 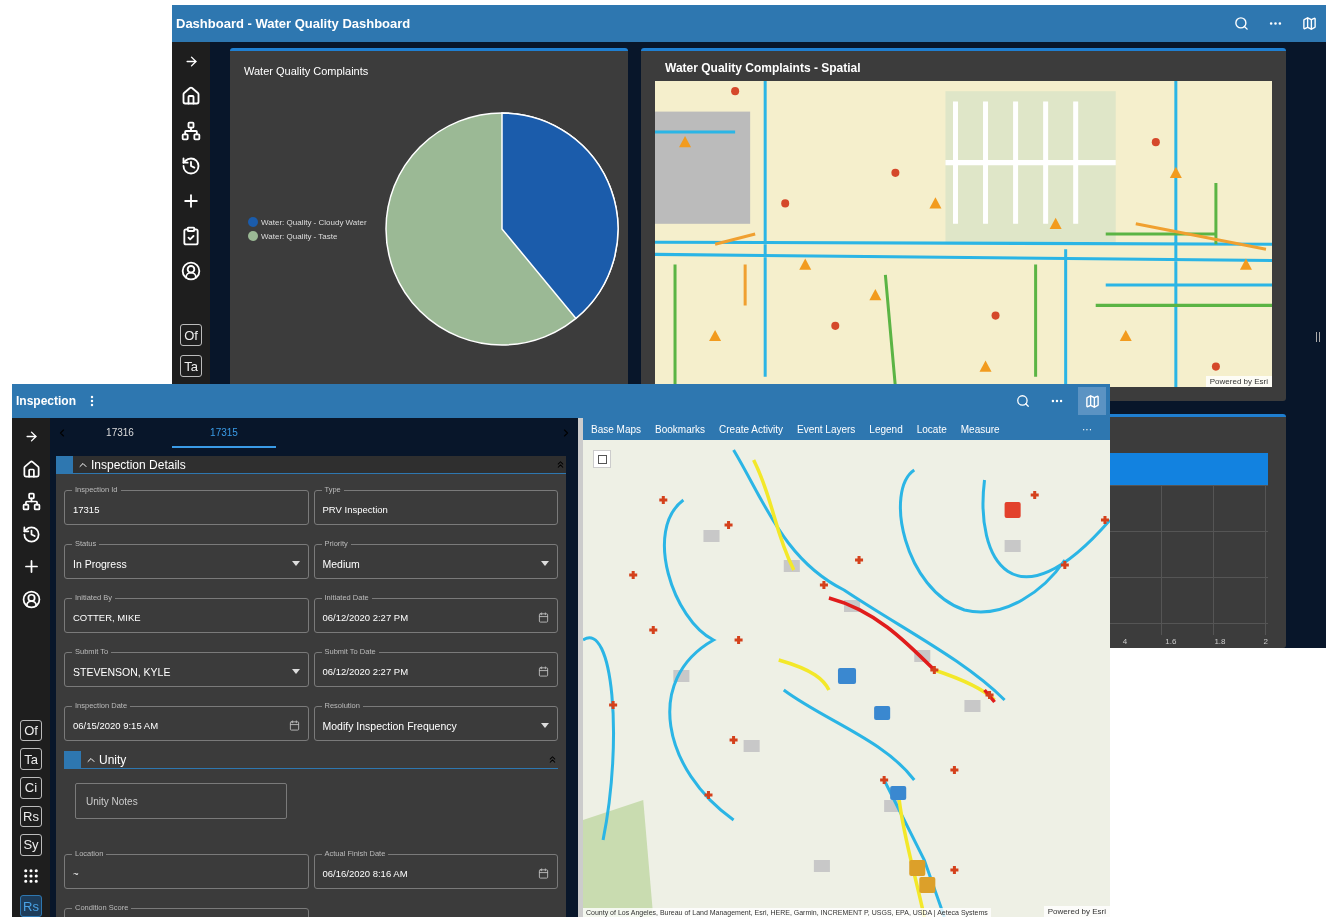 I want to click on field-value: 06/15/2020 9:15 AM, so click(x=116, y=725).